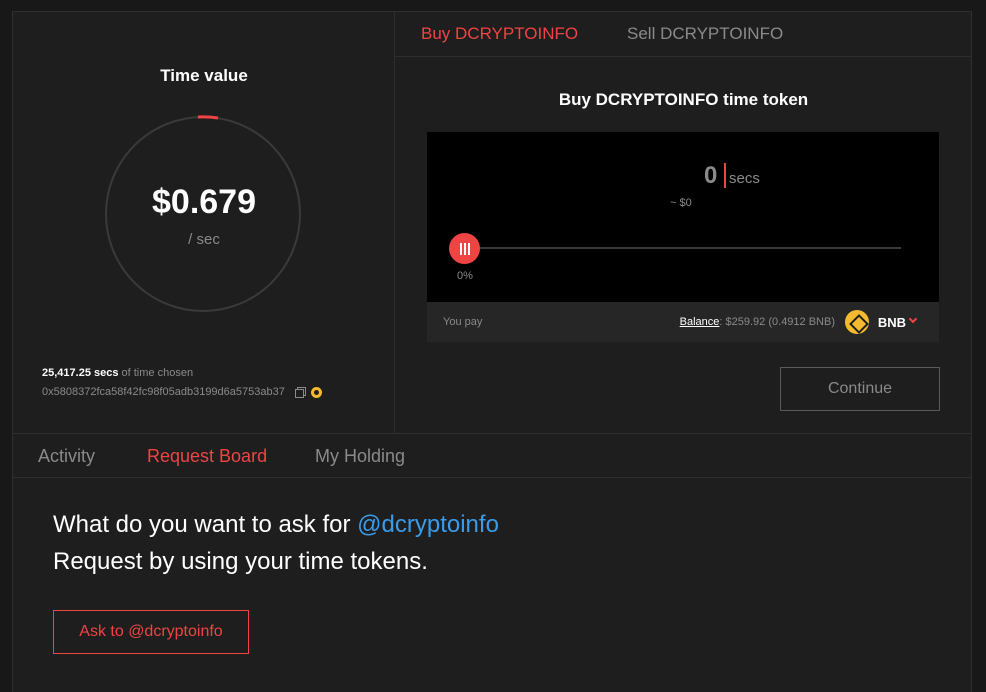 Image resolution: width=986 pixels, height=692 pixels. Describe the element at coordinates (240, 561) in the screenshot. I see `request-subtitle: Request by using your time tokens.` at that location.